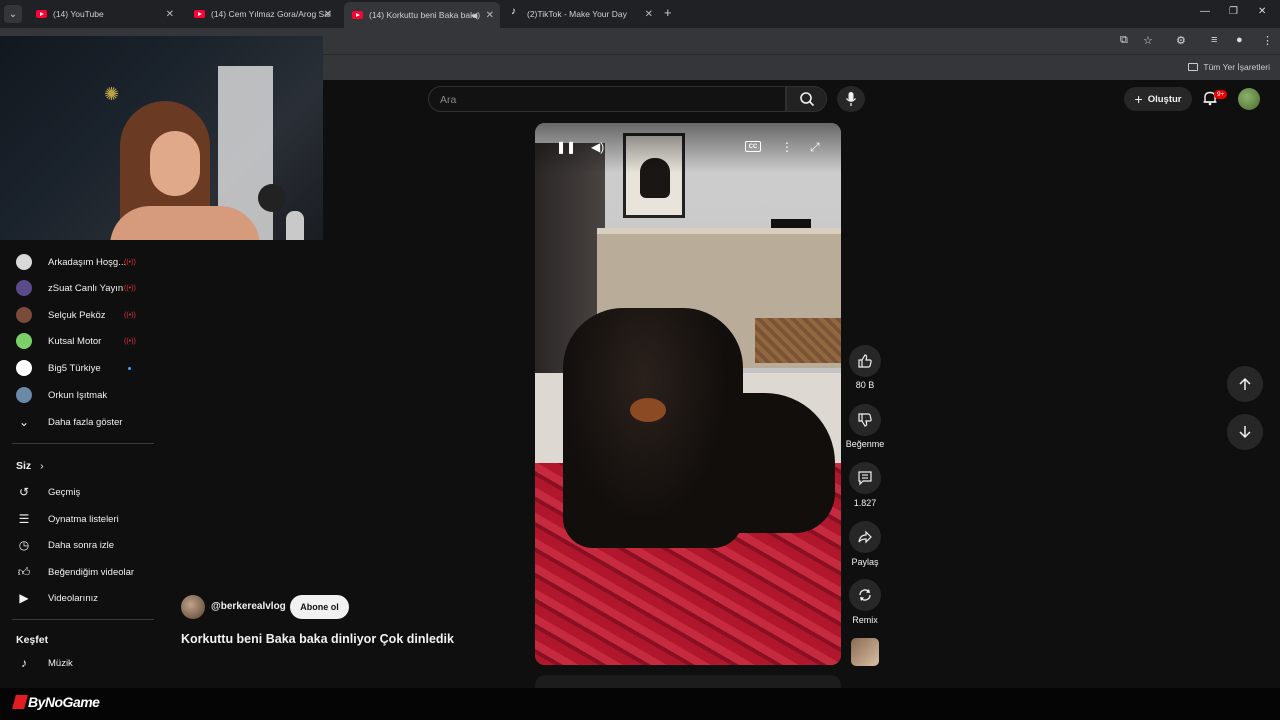  I want to click on subscription-item: Orkun Işıtmak, so click(77, 395).